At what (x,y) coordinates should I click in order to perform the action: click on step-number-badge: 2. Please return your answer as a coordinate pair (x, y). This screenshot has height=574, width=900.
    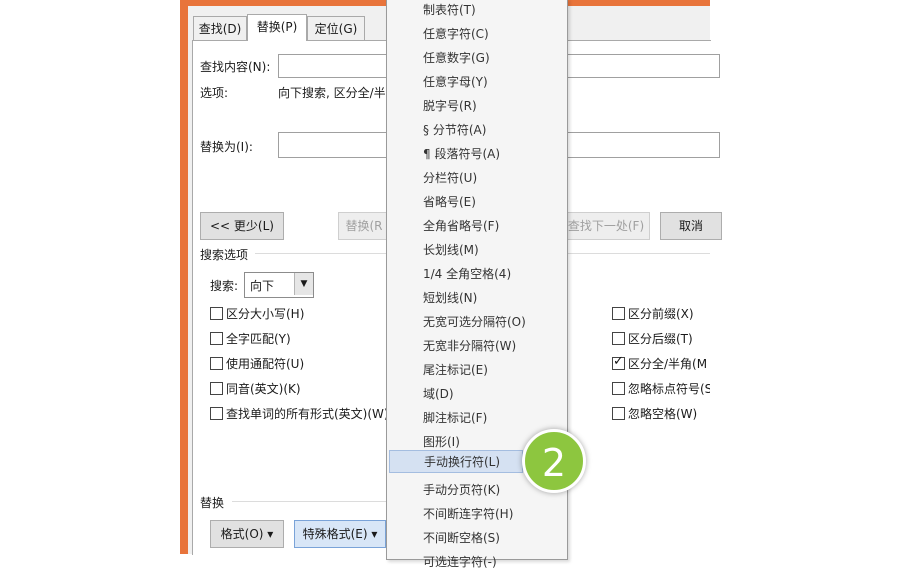
    Looking at the image, I should click on (554, 461).